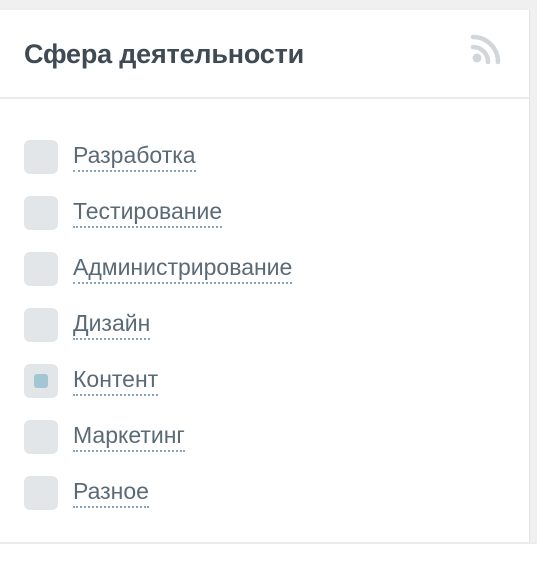 Image resolution: width=537 pixels, height=569 pixels. What do you see at coordinates (41, 157) in the screenshot?
I see `development-checkbox` at bounding box center [41, 157].